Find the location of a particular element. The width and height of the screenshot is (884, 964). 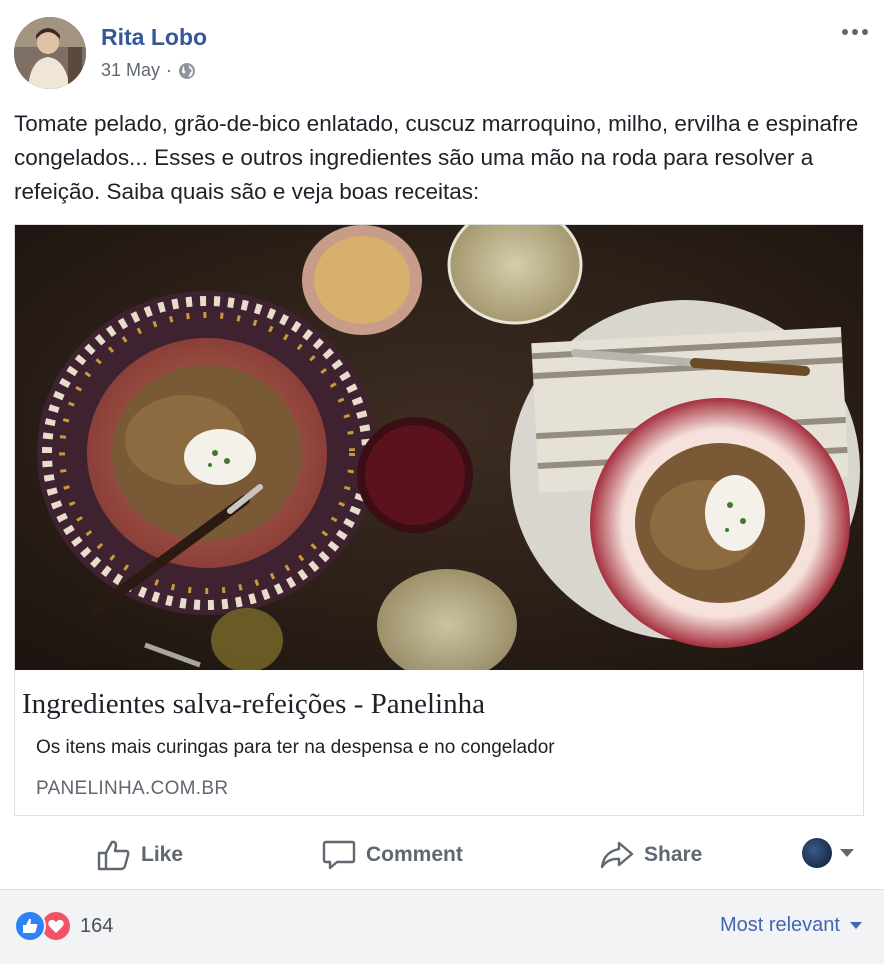

globe-icon is located at coordinates (187, 71).